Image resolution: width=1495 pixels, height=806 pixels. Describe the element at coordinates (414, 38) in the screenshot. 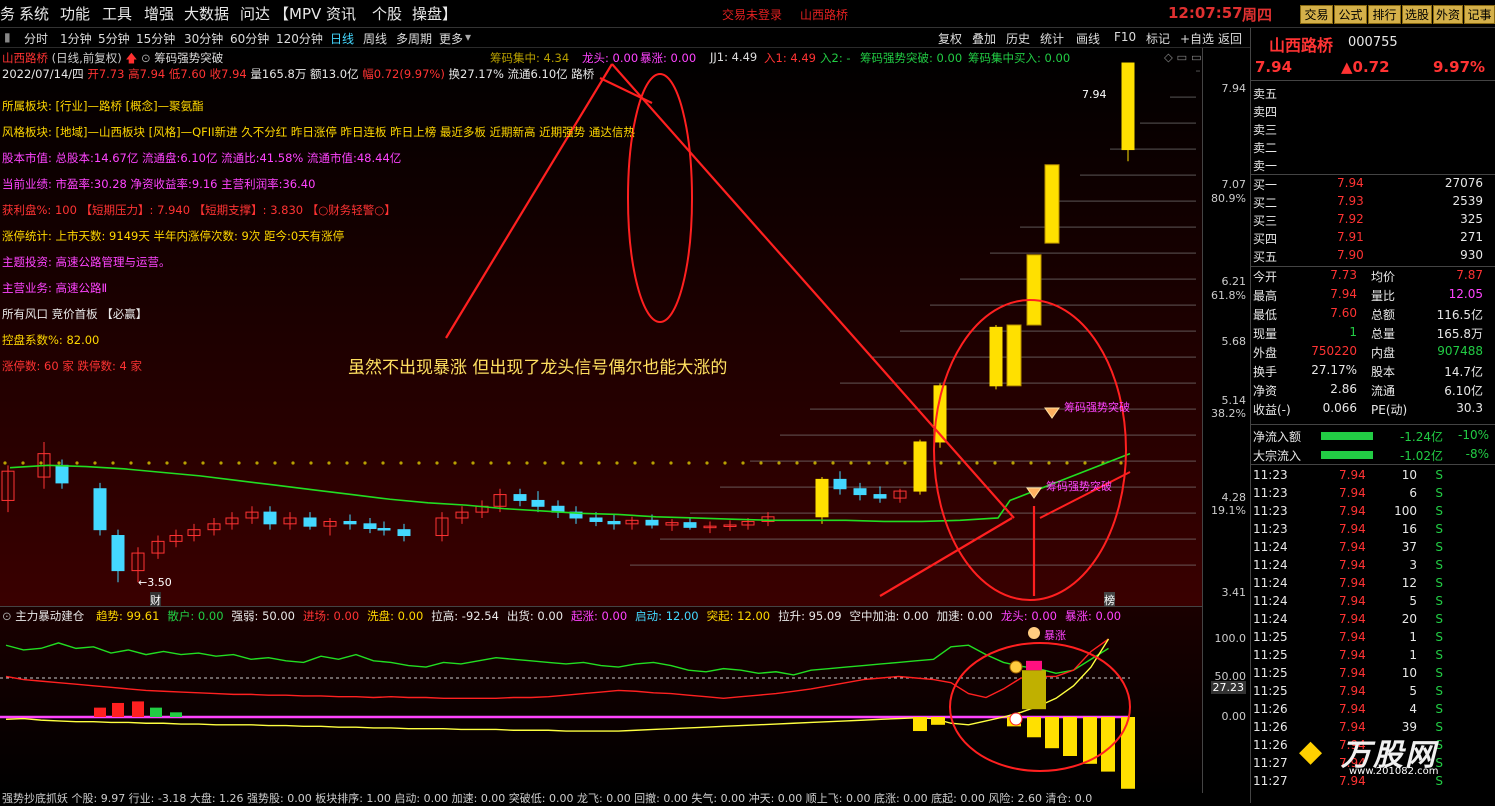

I see `period-tab: 多周期` at that location.